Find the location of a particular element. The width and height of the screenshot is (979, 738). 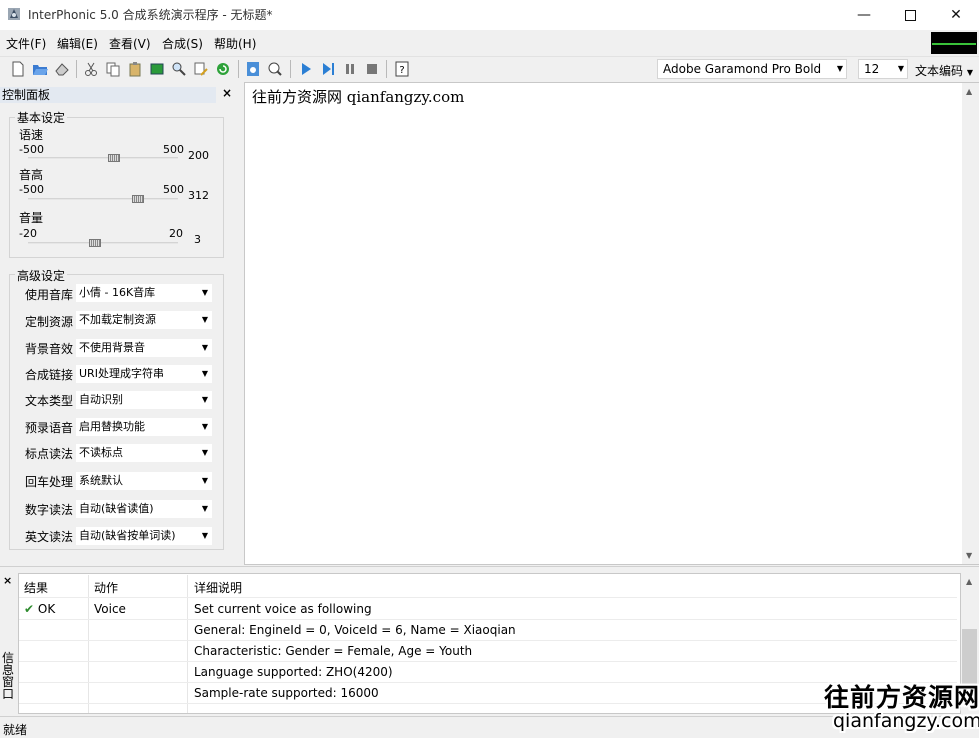

result-value: OK is located at coordinates (46, 609).